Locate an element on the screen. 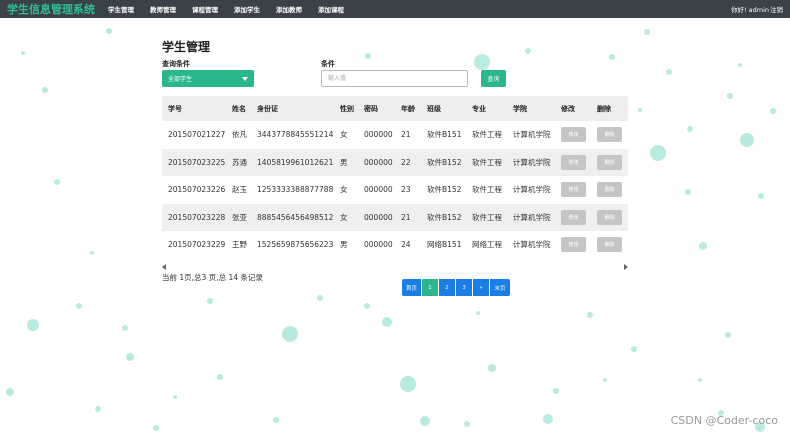 The width and height of the screenshot is (790, 434). query-condition-select: 全部学生 is located at coordinates (208, 78).